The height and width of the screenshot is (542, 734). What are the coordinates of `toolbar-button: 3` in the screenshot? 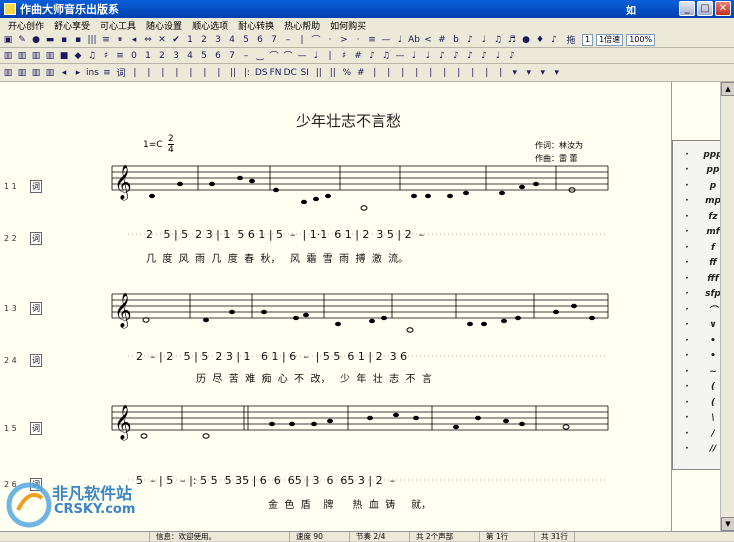 It's located at (176, 55).